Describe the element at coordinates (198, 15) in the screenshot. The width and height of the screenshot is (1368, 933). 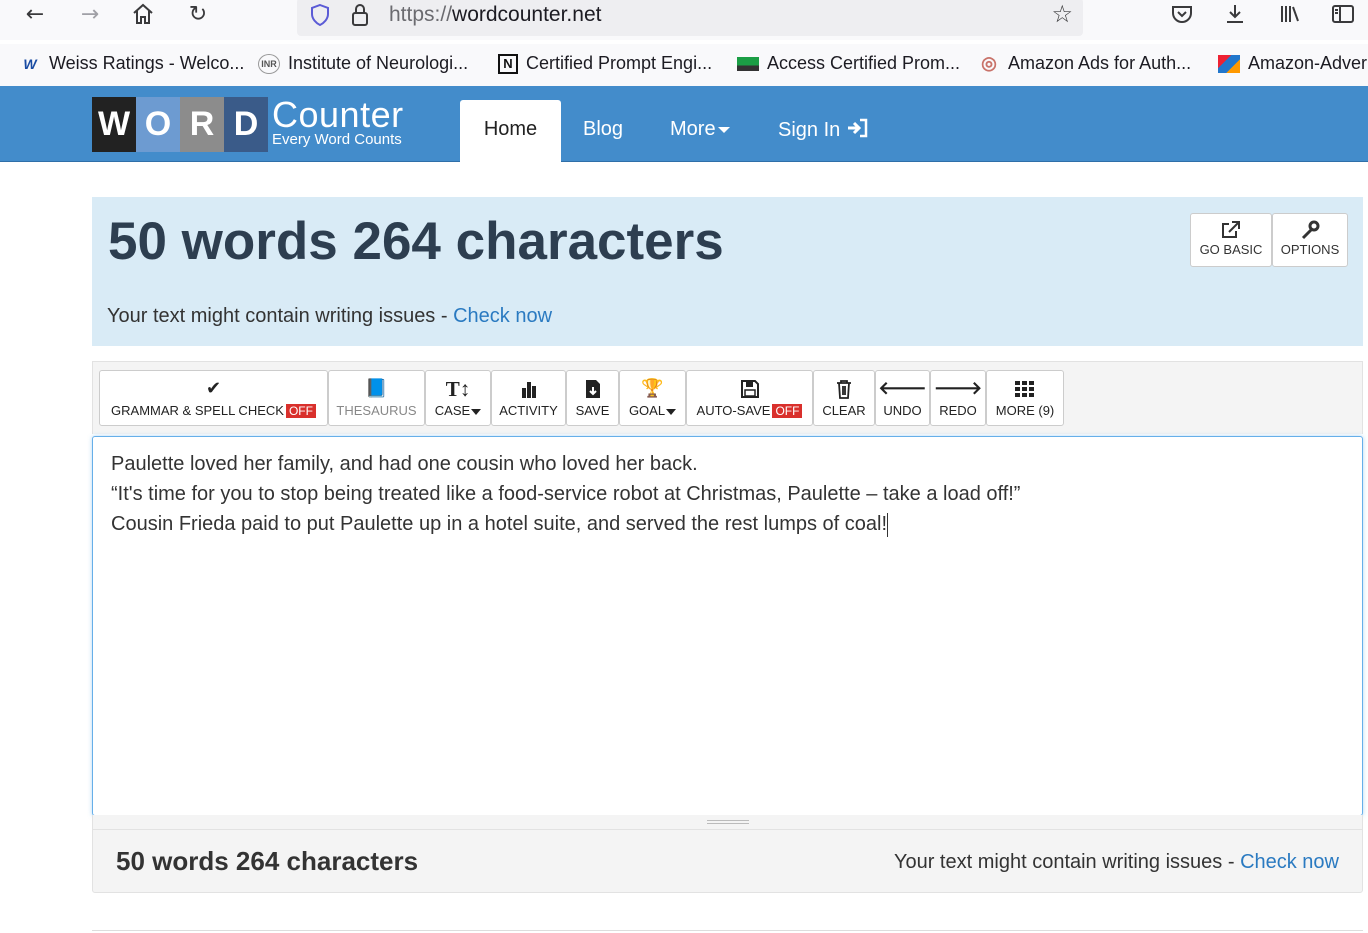
I see `reload-icon: ↻` at that location.